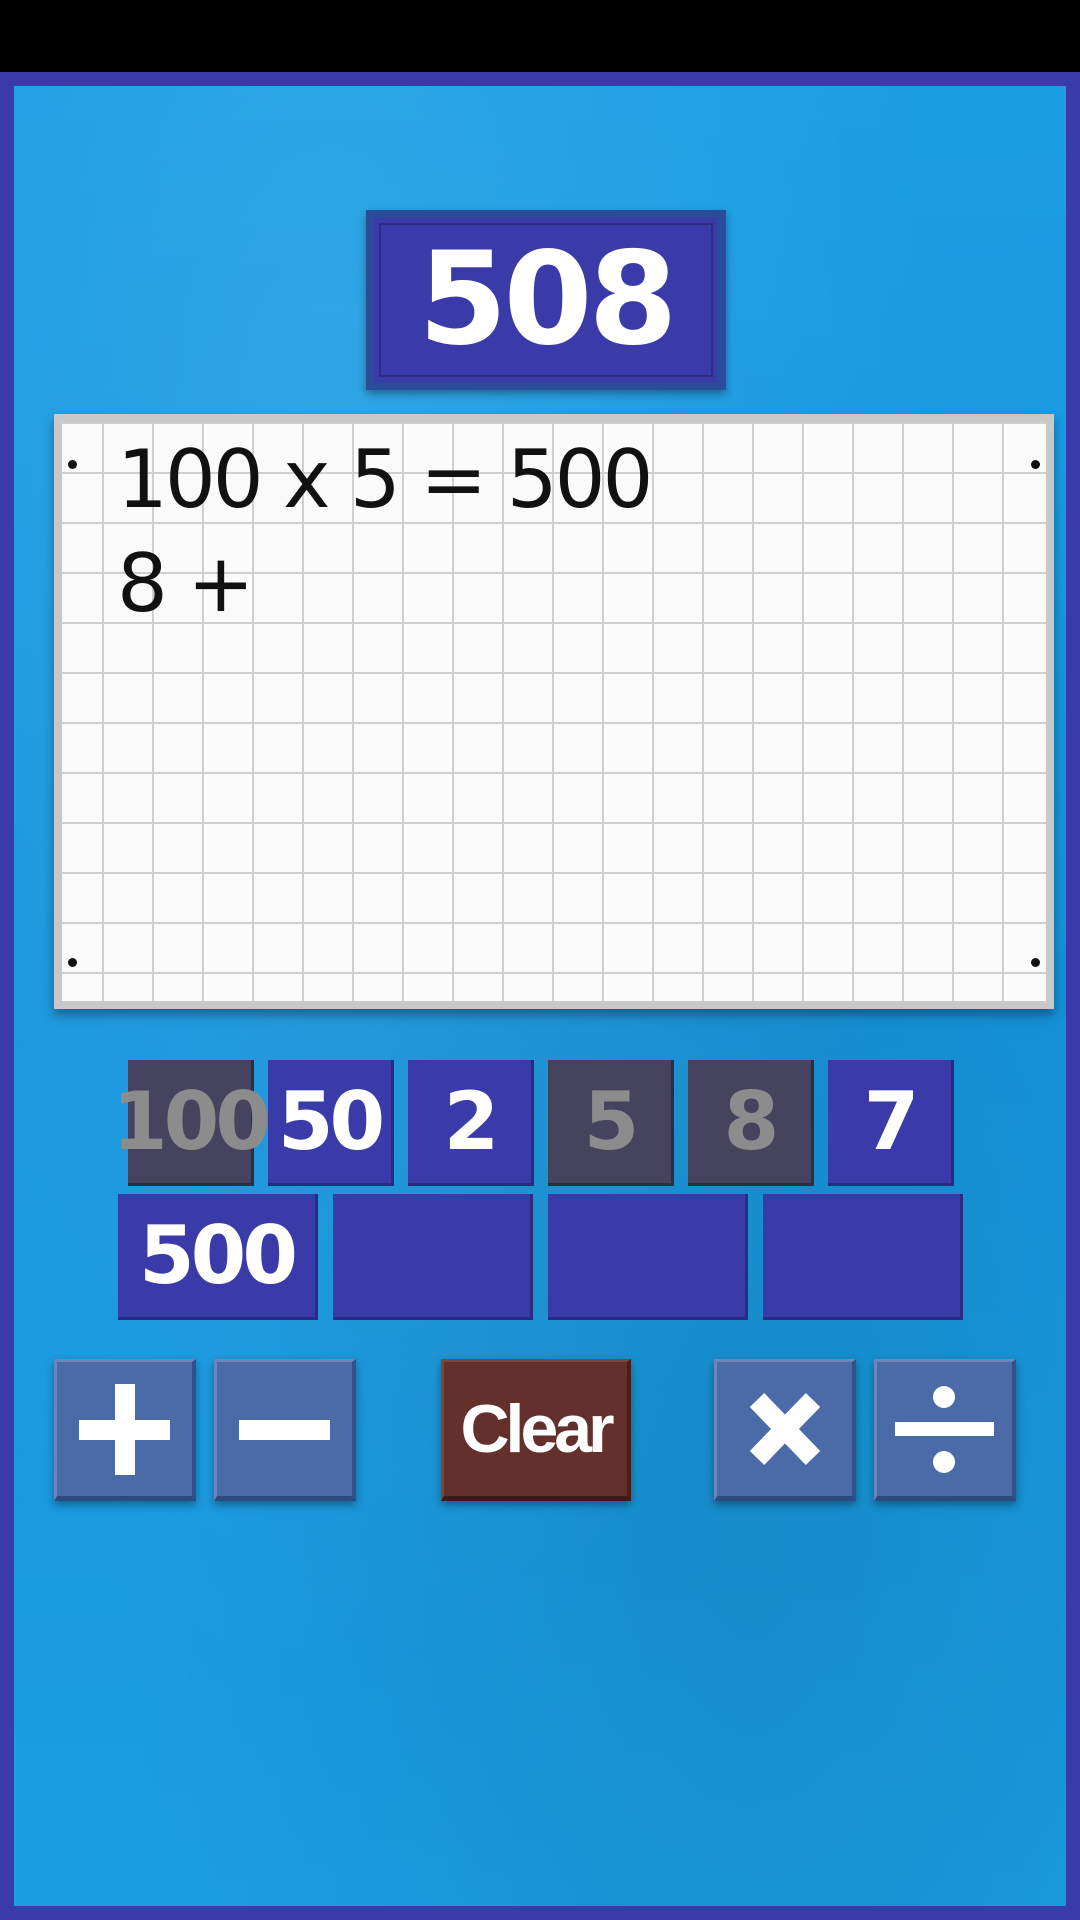 The width and height of the screenshot is (1080, 1920). Describe the element at coordinates (385, 479) in the screenshot. I see `workpad-line-1: 100 x 5 = 500` at that location.